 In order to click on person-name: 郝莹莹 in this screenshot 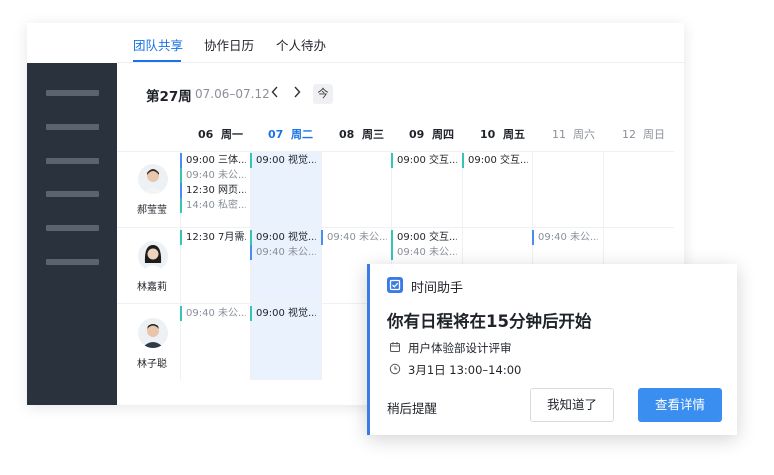, I will do `click(152, 210)`.